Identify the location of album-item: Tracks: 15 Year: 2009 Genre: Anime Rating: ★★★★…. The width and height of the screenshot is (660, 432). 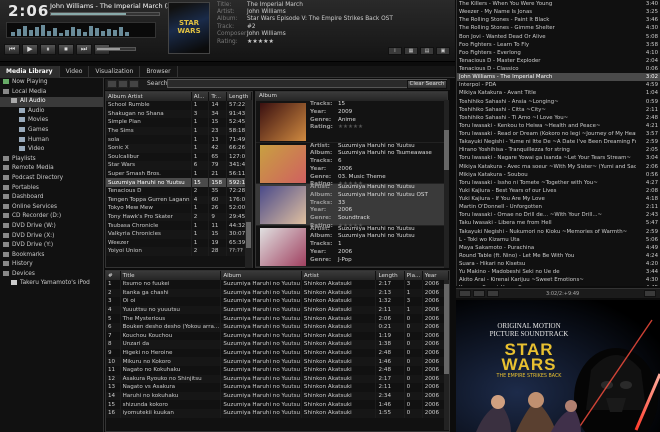
(351, 122).